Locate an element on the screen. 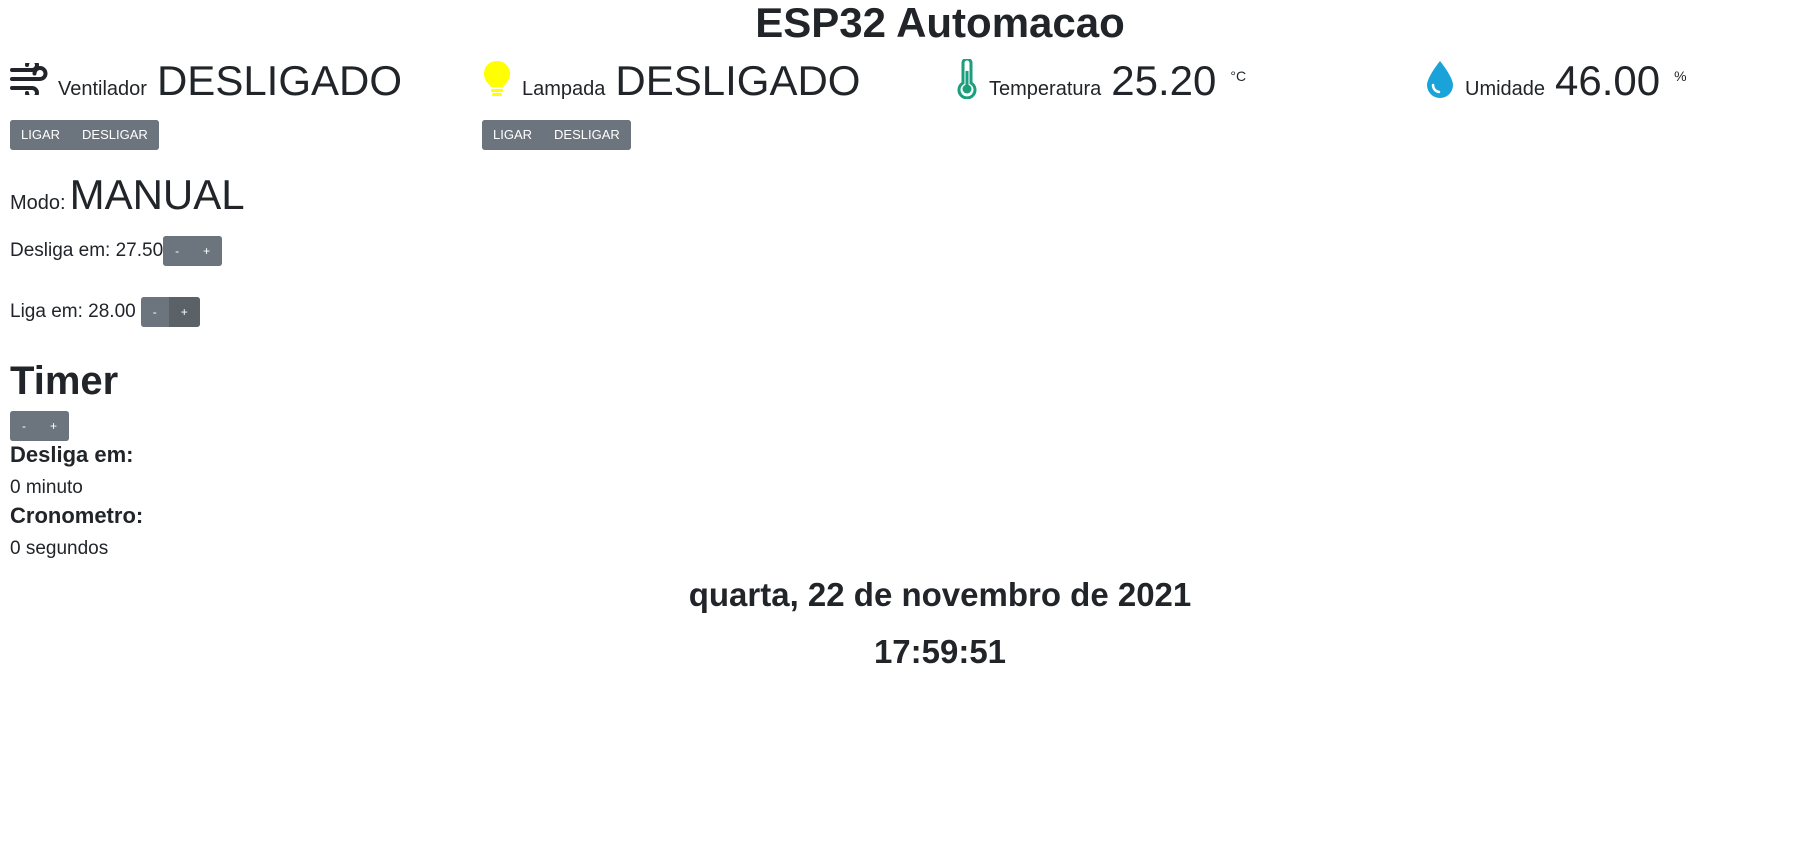  timer-off-label: Desliga em: is located at coordinates (72, 454).